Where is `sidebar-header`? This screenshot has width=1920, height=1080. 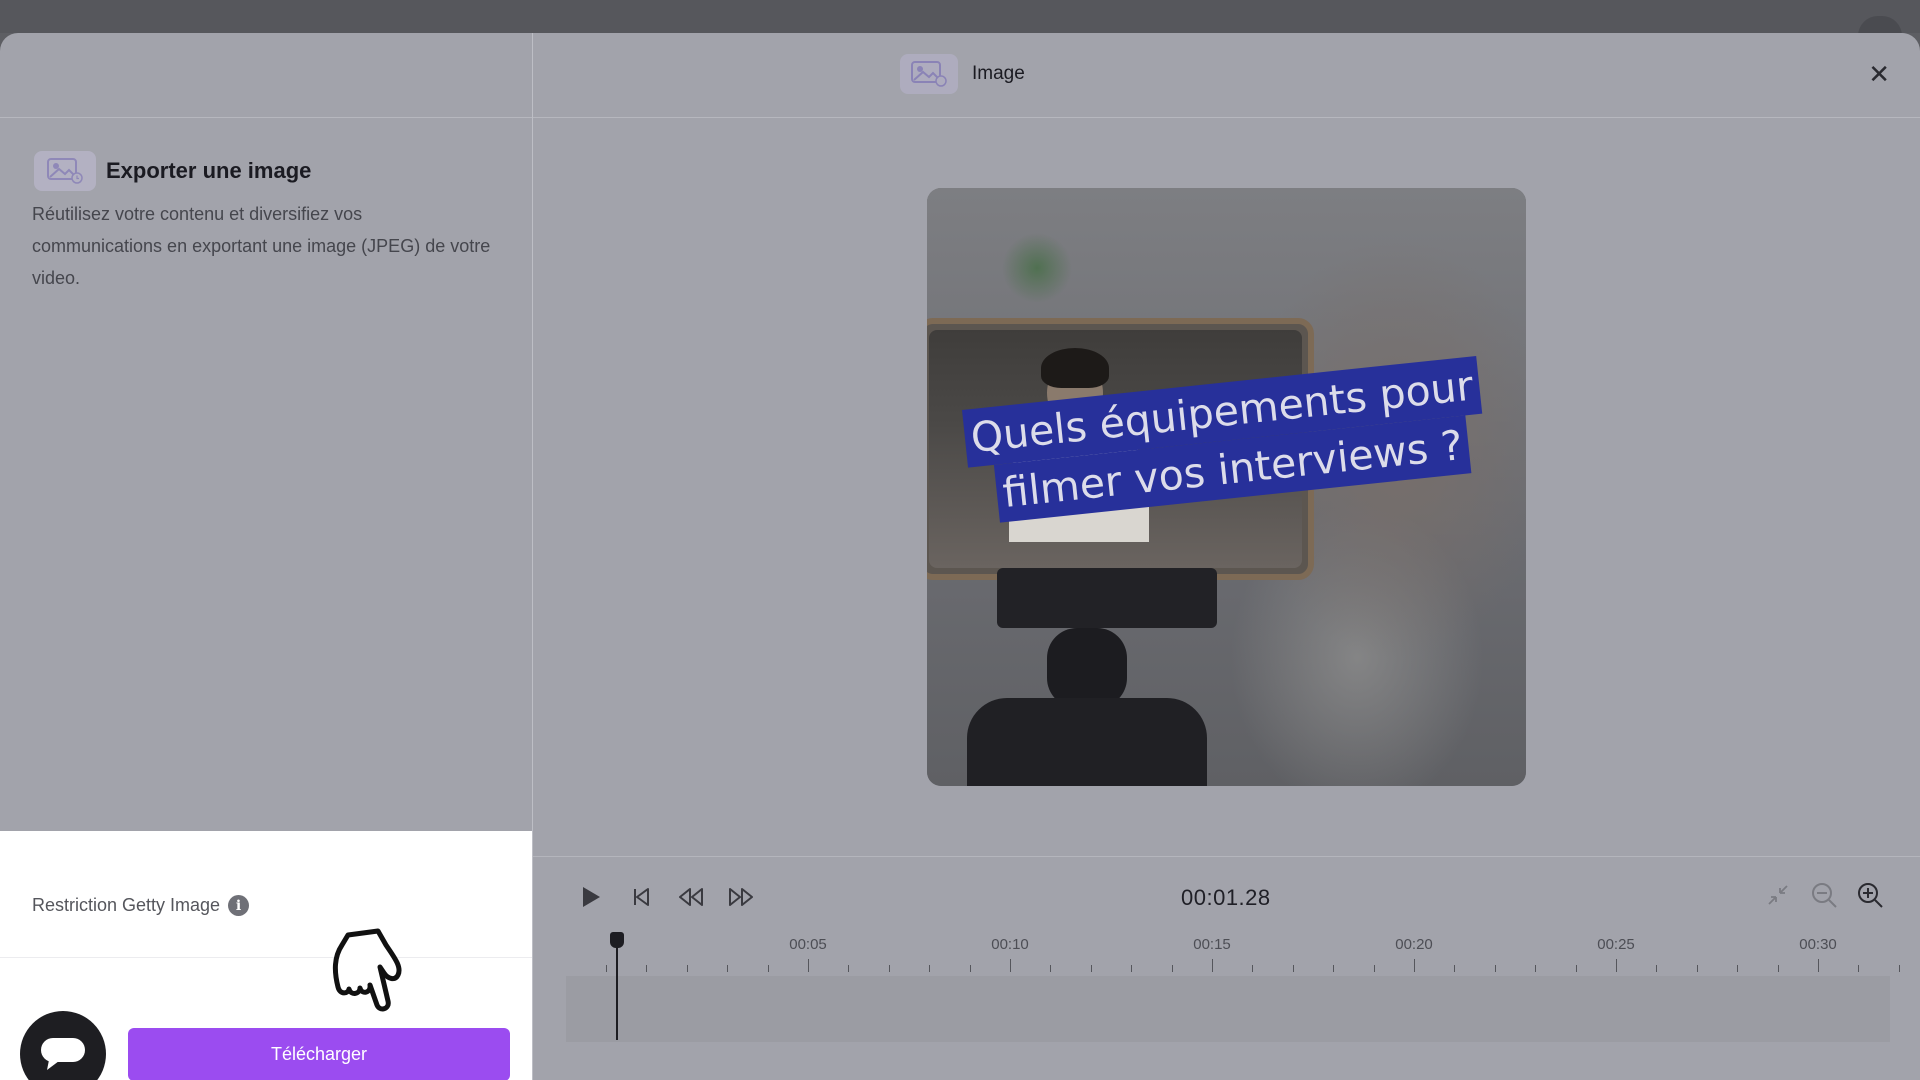
sidebar-header is located at coordinates (266, 75).